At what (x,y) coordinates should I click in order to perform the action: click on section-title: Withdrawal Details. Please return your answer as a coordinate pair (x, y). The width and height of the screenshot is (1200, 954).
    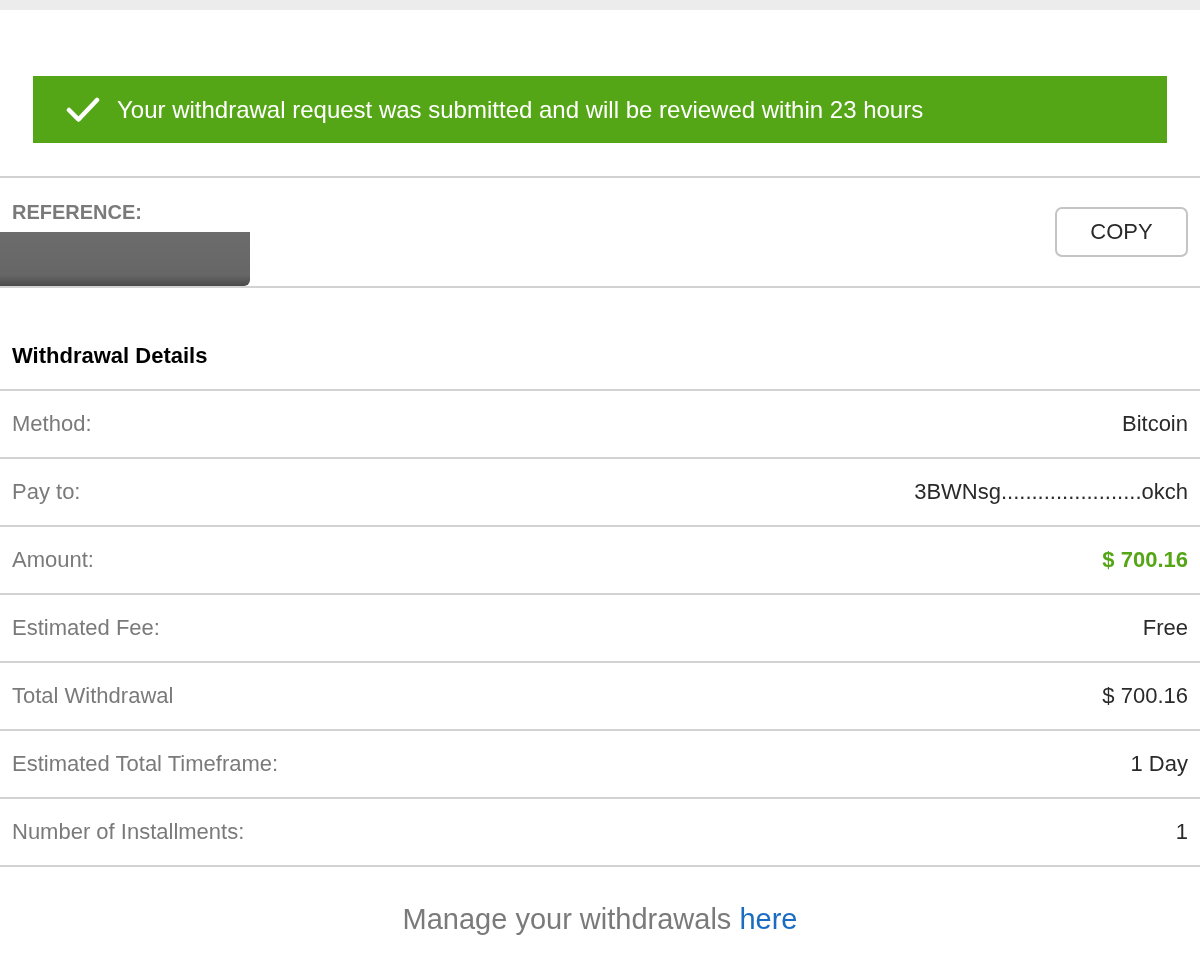
    Looking at the image, I should click on (110, 356).